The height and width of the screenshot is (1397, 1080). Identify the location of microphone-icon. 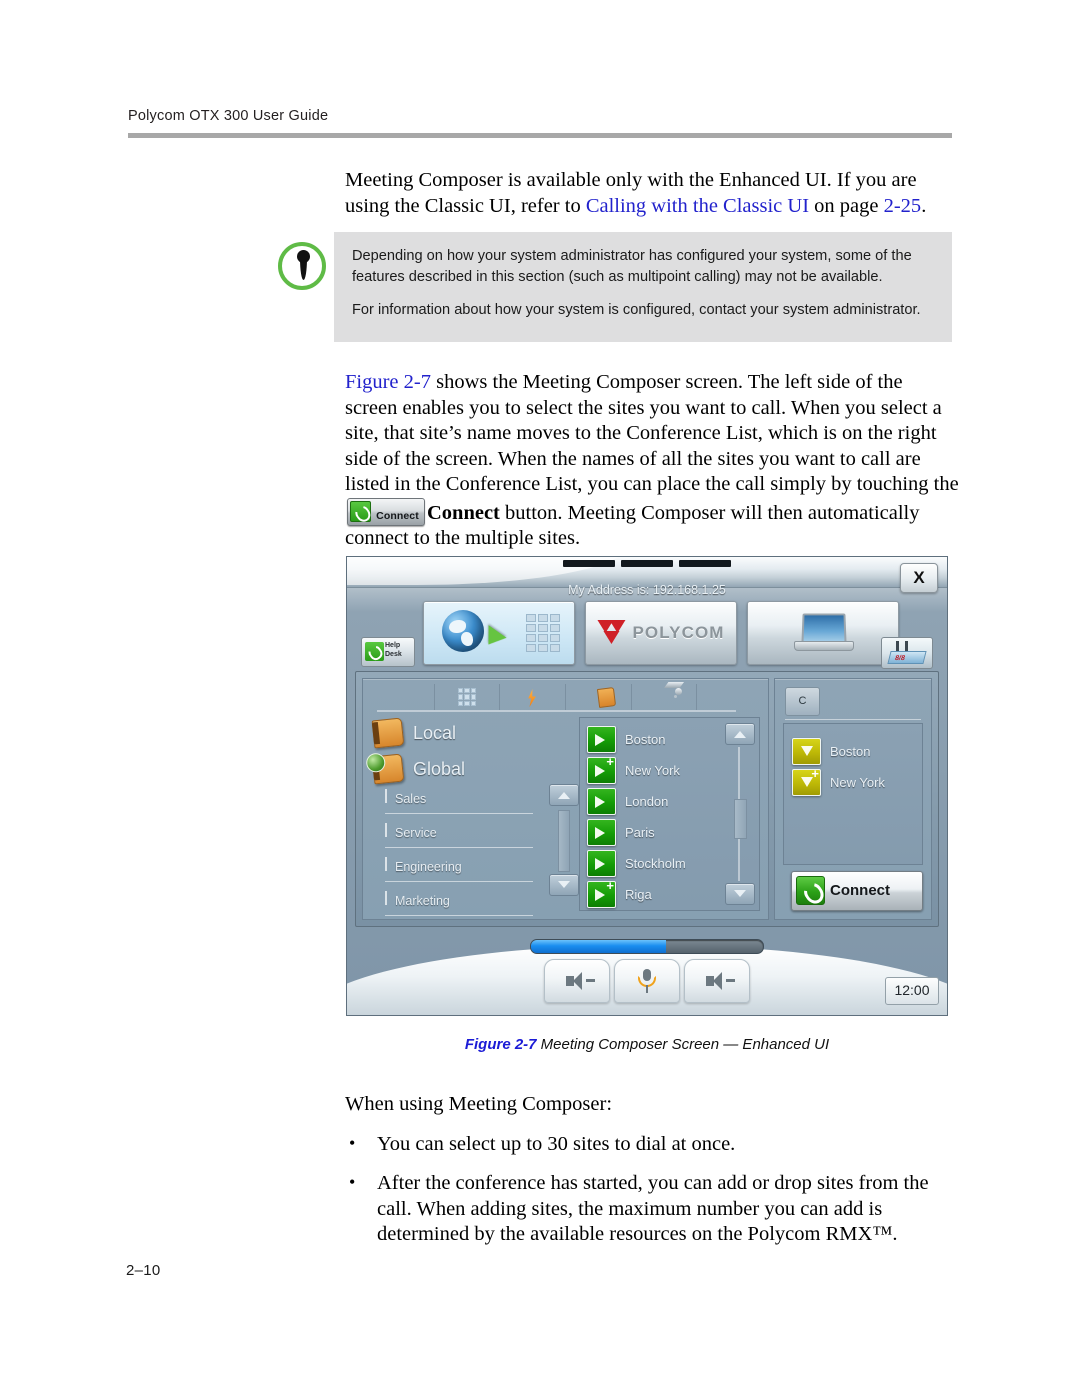
(647, 981).